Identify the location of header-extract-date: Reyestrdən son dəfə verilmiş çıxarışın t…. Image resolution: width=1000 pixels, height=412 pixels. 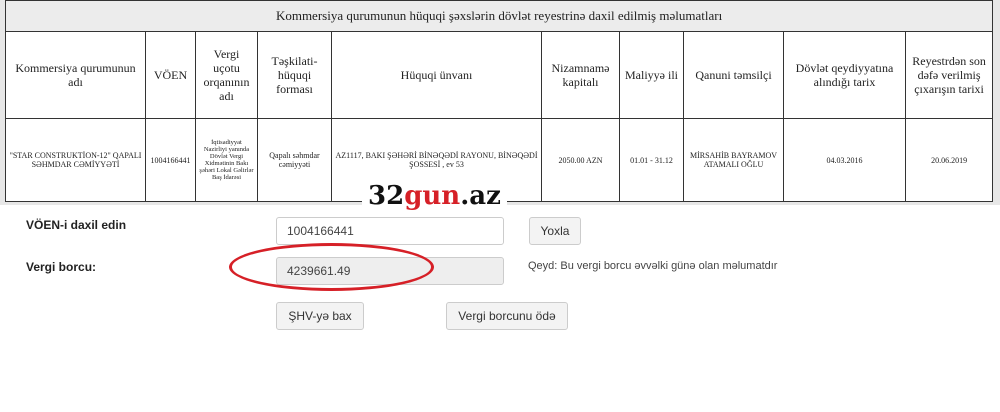
(949, 75).